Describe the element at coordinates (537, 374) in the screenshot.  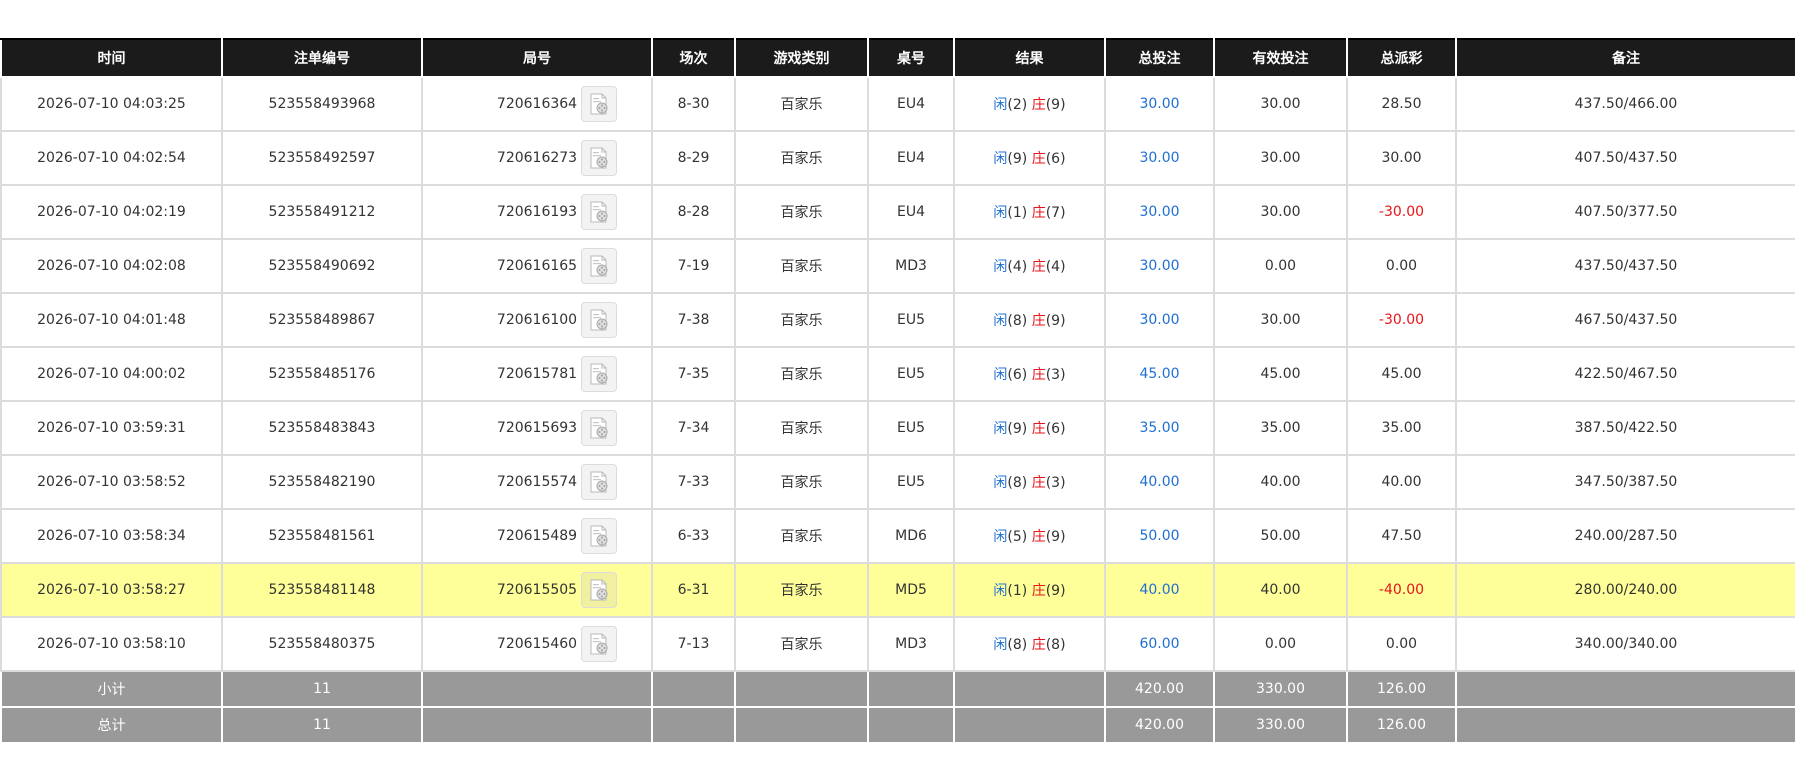
I see `round-number: 720615781` at that location.